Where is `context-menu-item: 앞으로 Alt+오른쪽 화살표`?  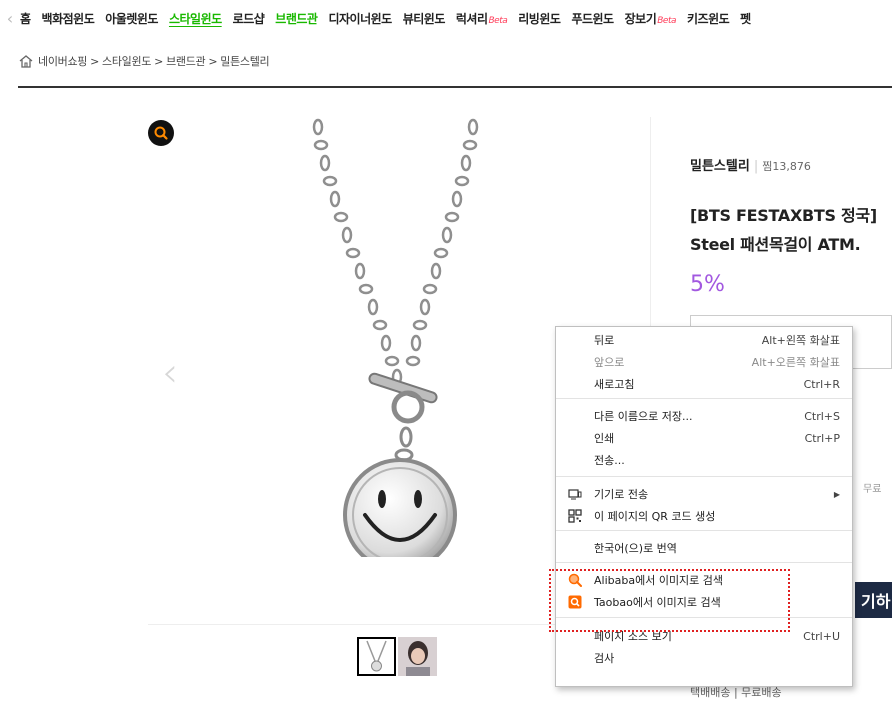 context-menu-item: 앞으로 Alt+오른쪽 화살표 is located at coordinates (704, 362).